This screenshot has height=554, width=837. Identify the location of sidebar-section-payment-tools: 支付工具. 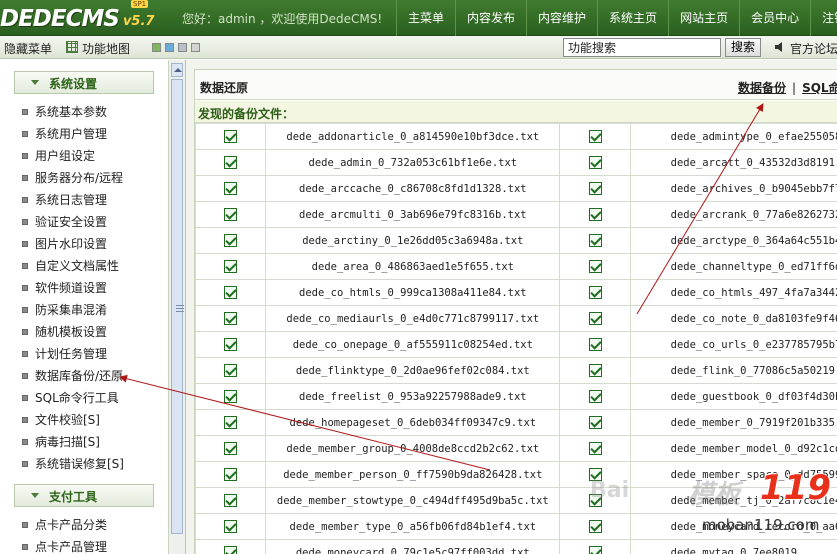
(84, 495).